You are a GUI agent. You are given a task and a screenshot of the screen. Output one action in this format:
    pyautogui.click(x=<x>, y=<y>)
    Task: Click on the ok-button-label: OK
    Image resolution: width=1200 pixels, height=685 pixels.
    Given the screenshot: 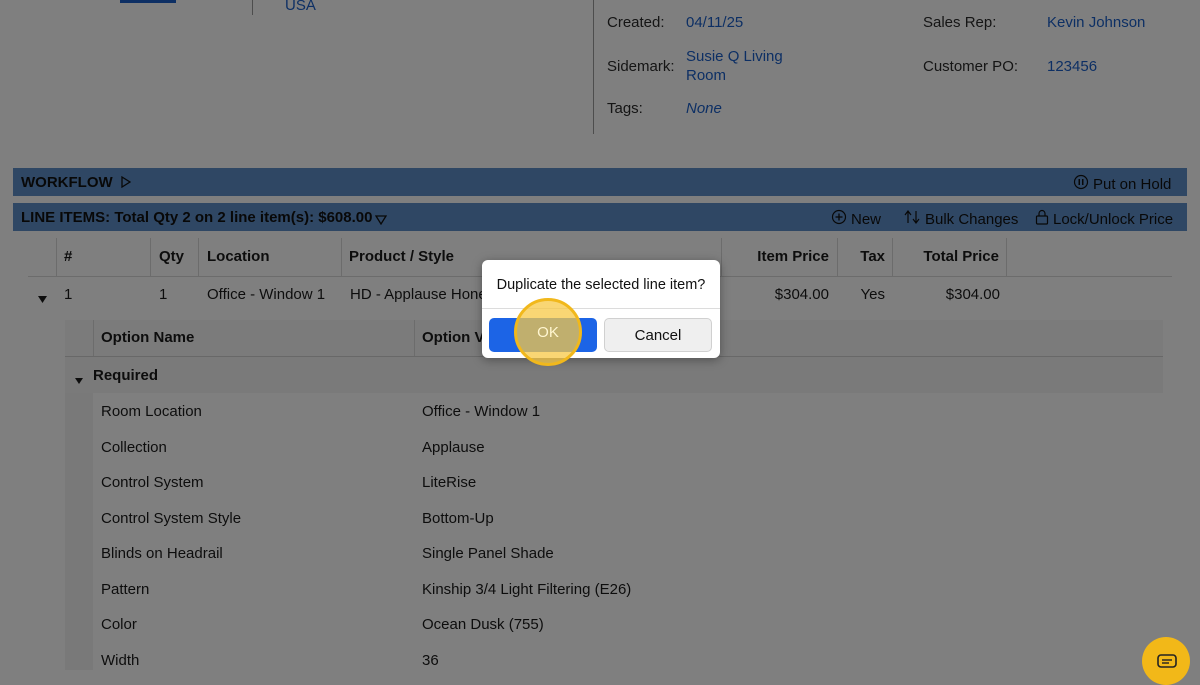 What is the action you would take?
    pyautogui.click(x=548, y=332)
    